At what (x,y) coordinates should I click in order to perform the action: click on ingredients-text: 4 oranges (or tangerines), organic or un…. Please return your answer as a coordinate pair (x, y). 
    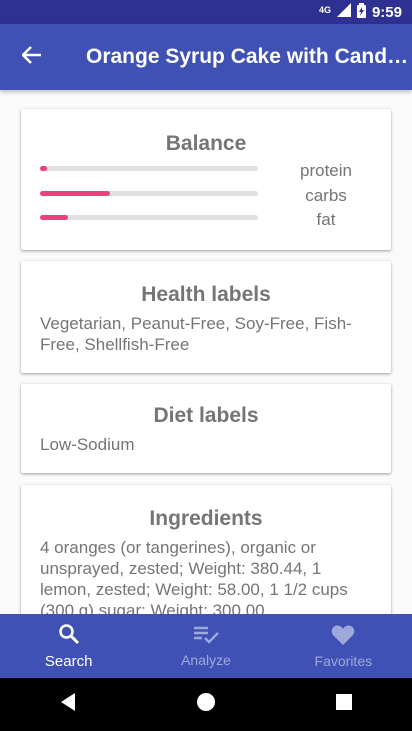
    Looking at the image, I should click on (194, 576).